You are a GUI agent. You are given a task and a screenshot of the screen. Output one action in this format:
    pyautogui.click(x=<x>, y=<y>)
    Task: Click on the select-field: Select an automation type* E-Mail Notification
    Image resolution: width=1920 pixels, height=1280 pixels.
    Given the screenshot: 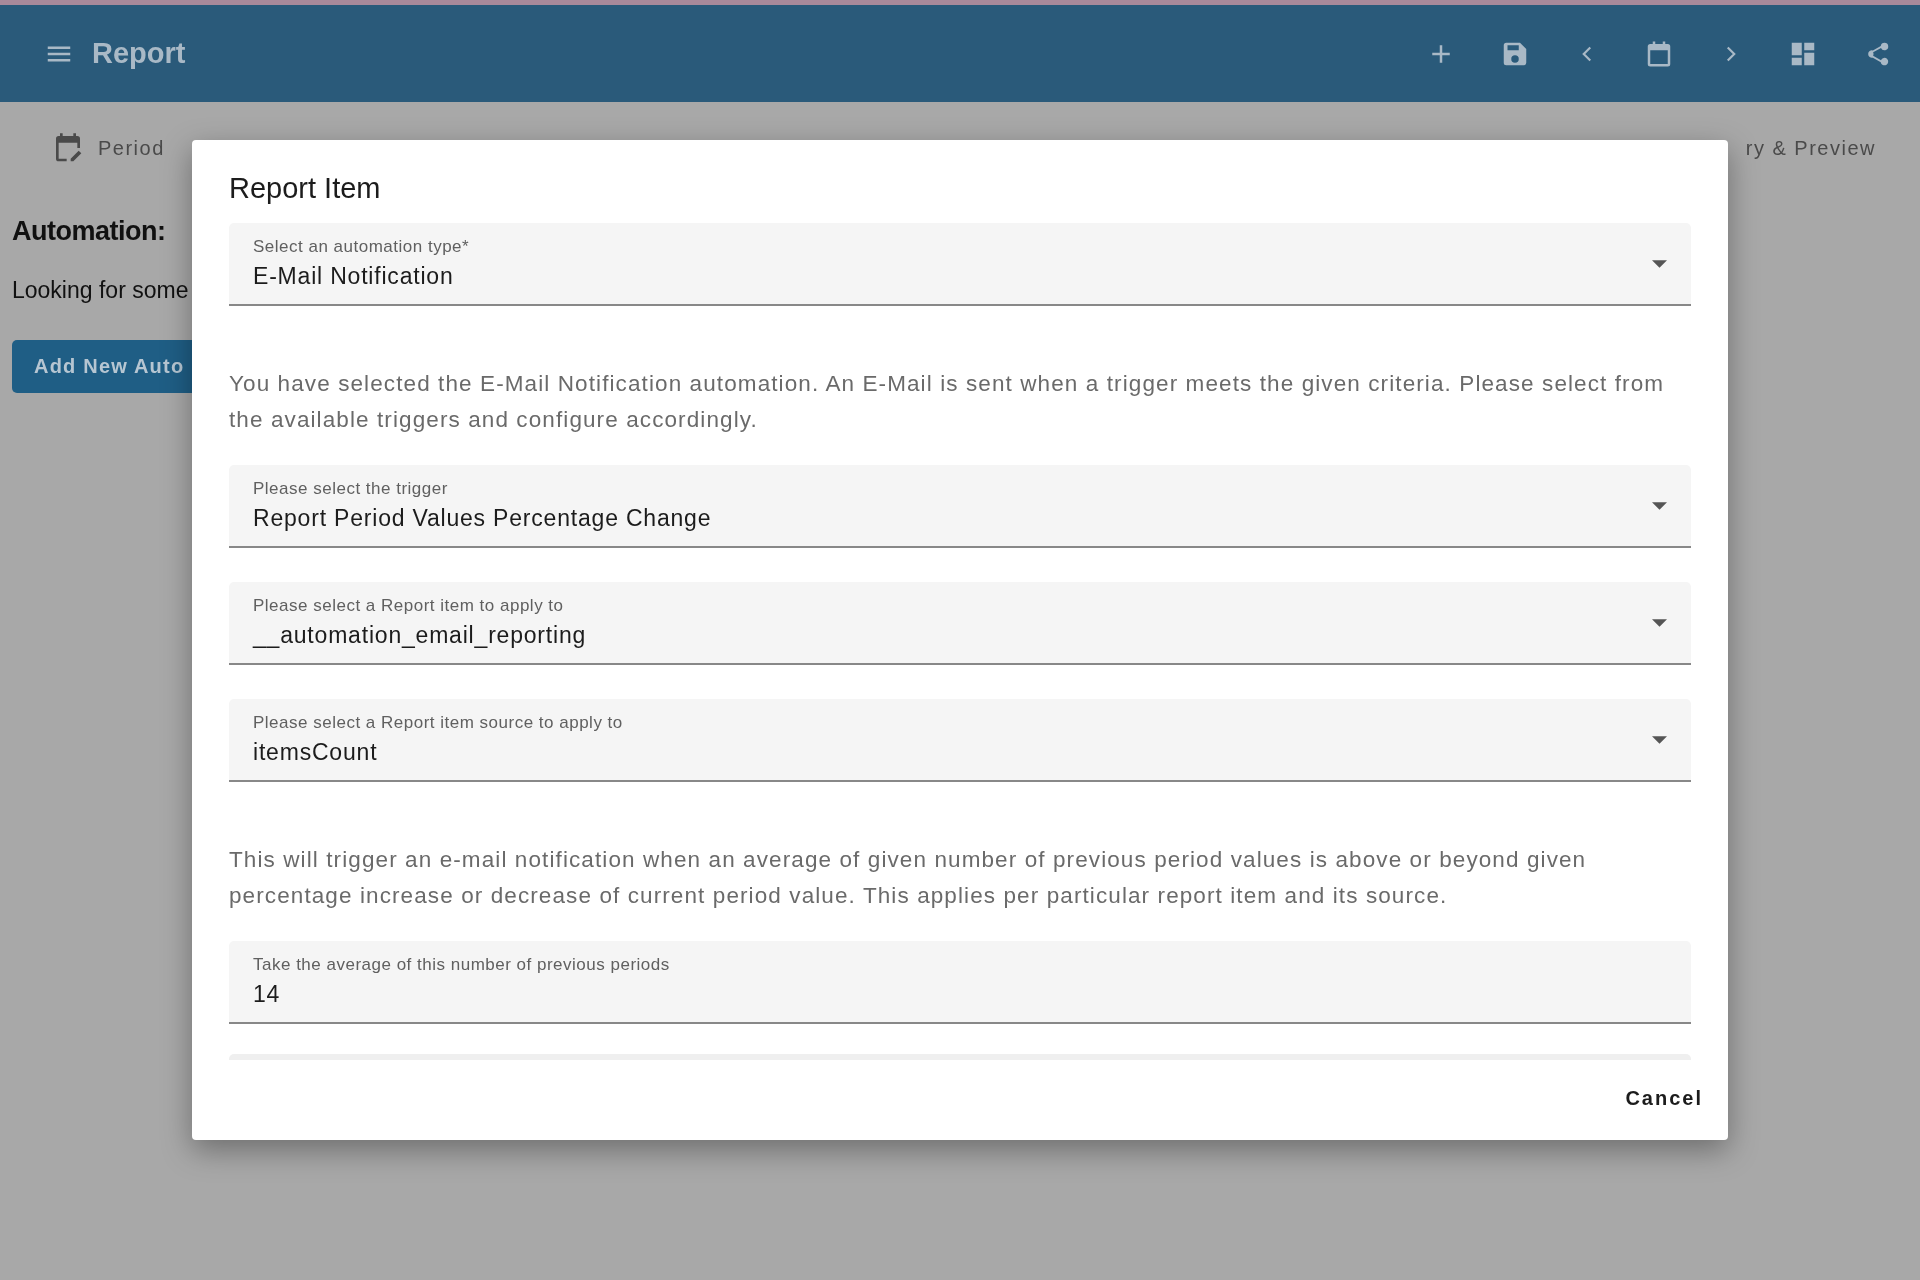 What is the action you would take?
    pyautogui.click(x=960, y=264)
    